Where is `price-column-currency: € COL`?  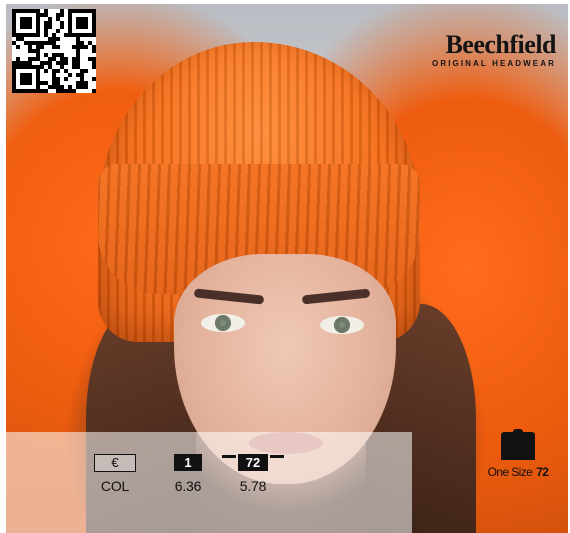
price-column-currency: € COL is located at coordinates (115, 474).